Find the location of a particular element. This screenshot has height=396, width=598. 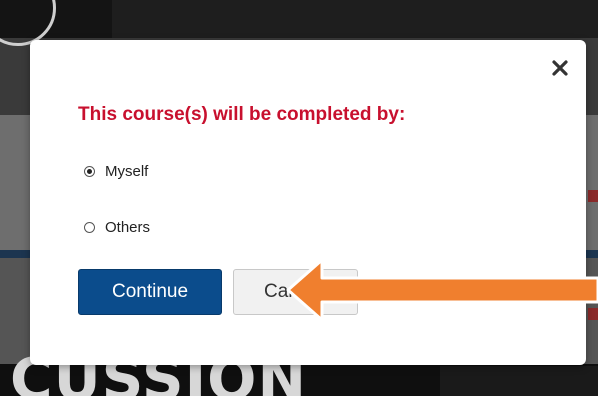

radio-option-myself: Myself is located at coordinates (116, 171).